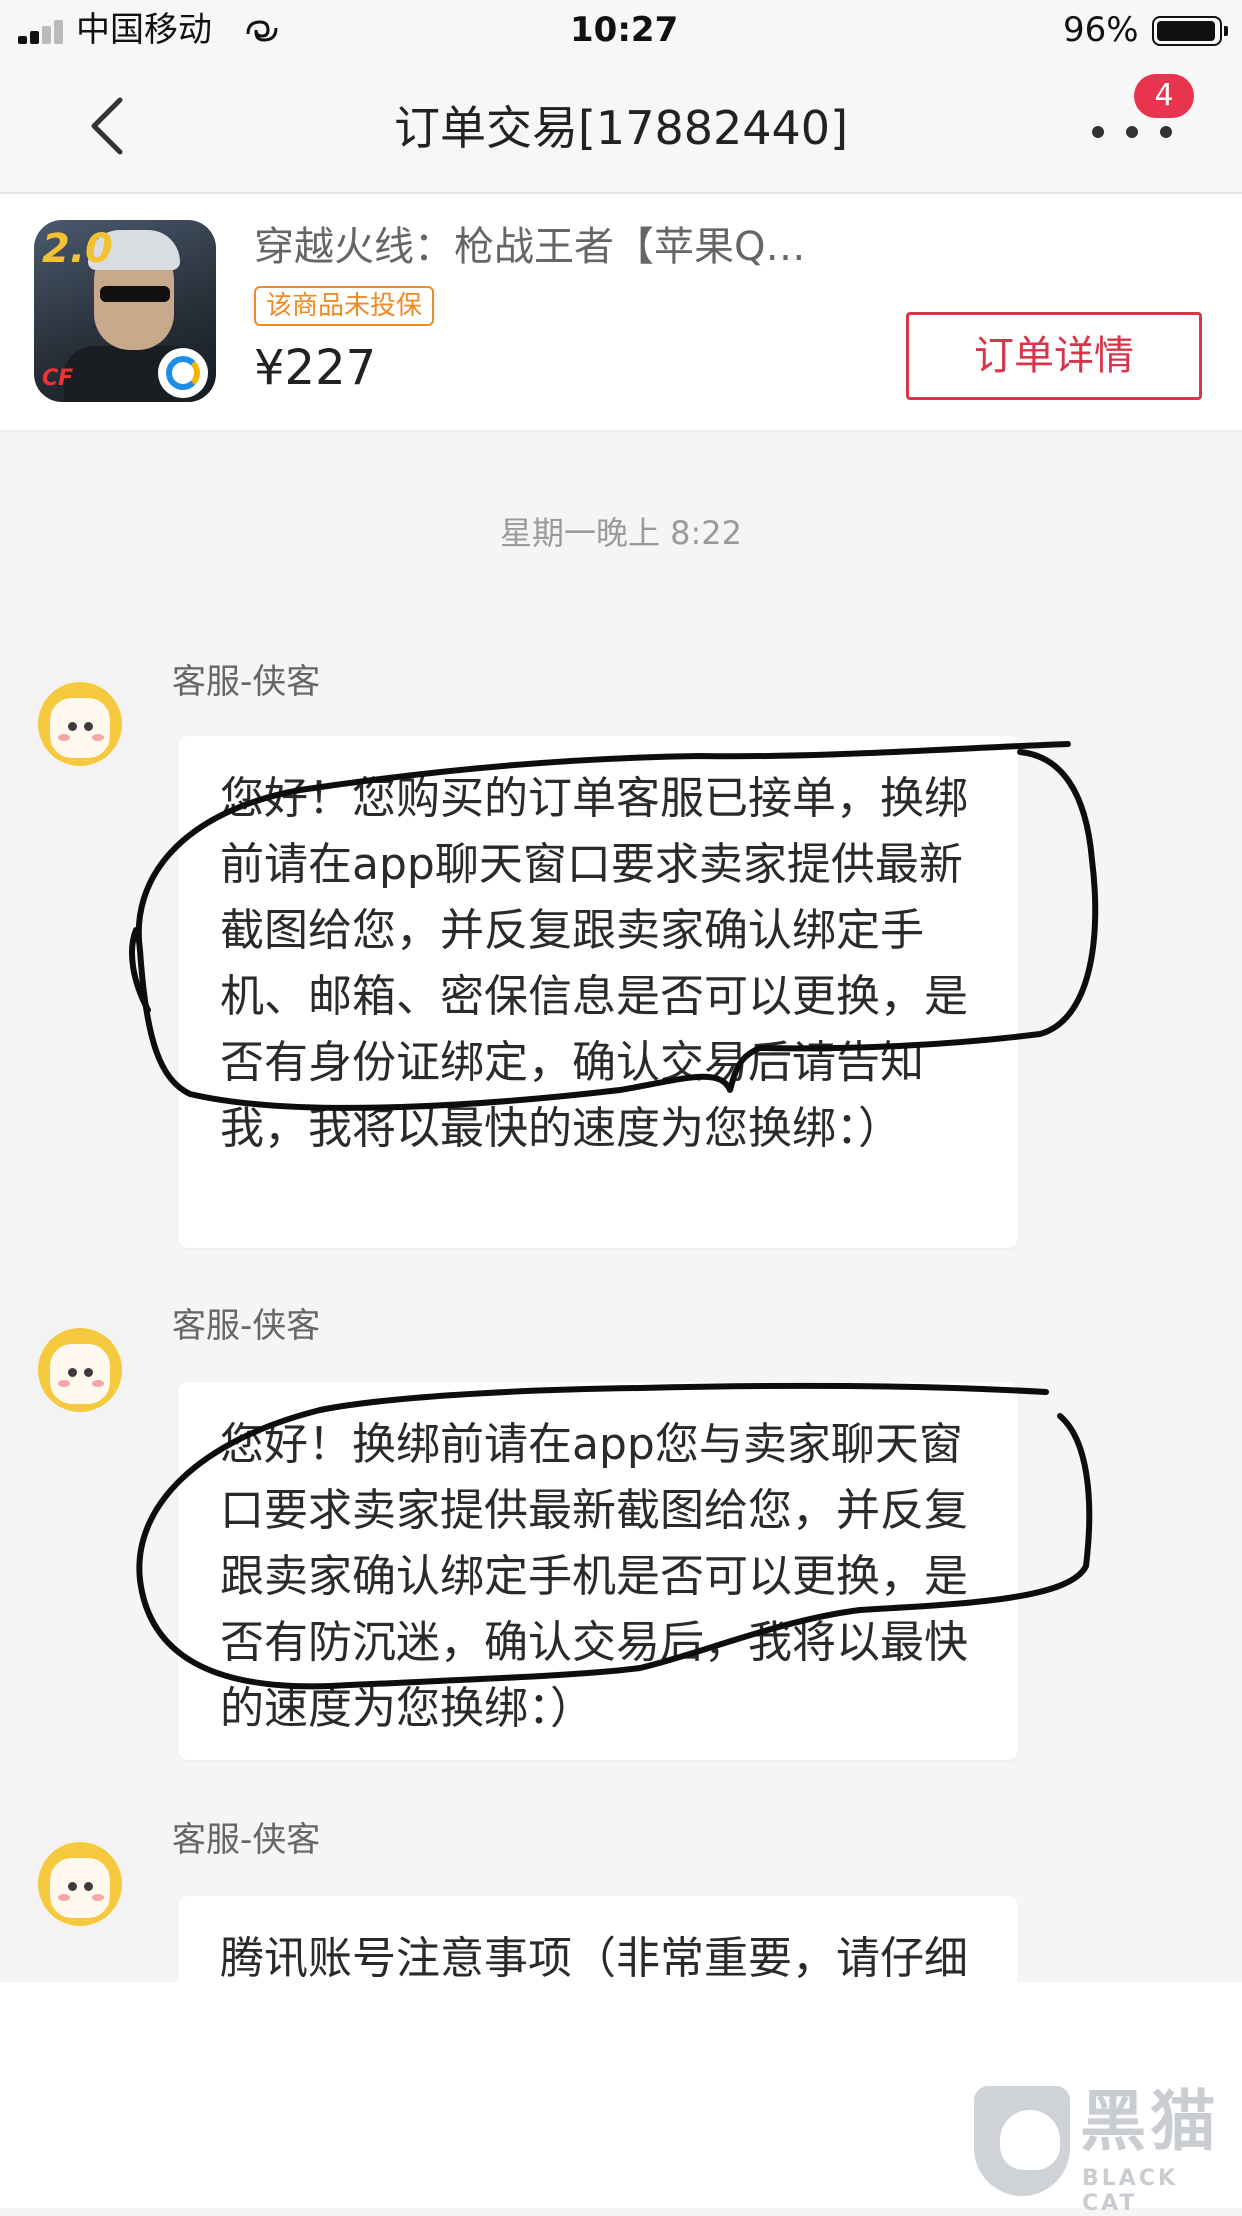 Image resolution: width=1242 pixels, height=2216 pixels. I want to click on carrier-label: 中国移动, so click(144, 30).